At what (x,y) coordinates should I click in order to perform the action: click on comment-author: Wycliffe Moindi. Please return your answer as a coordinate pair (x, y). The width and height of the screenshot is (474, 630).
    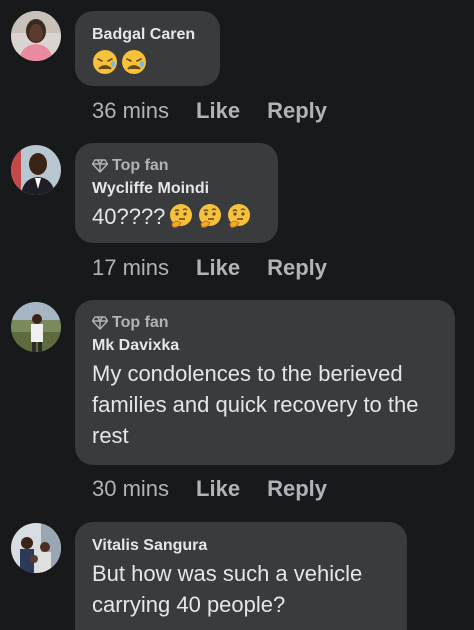
    Looking at the image, I should click on (177, 189).